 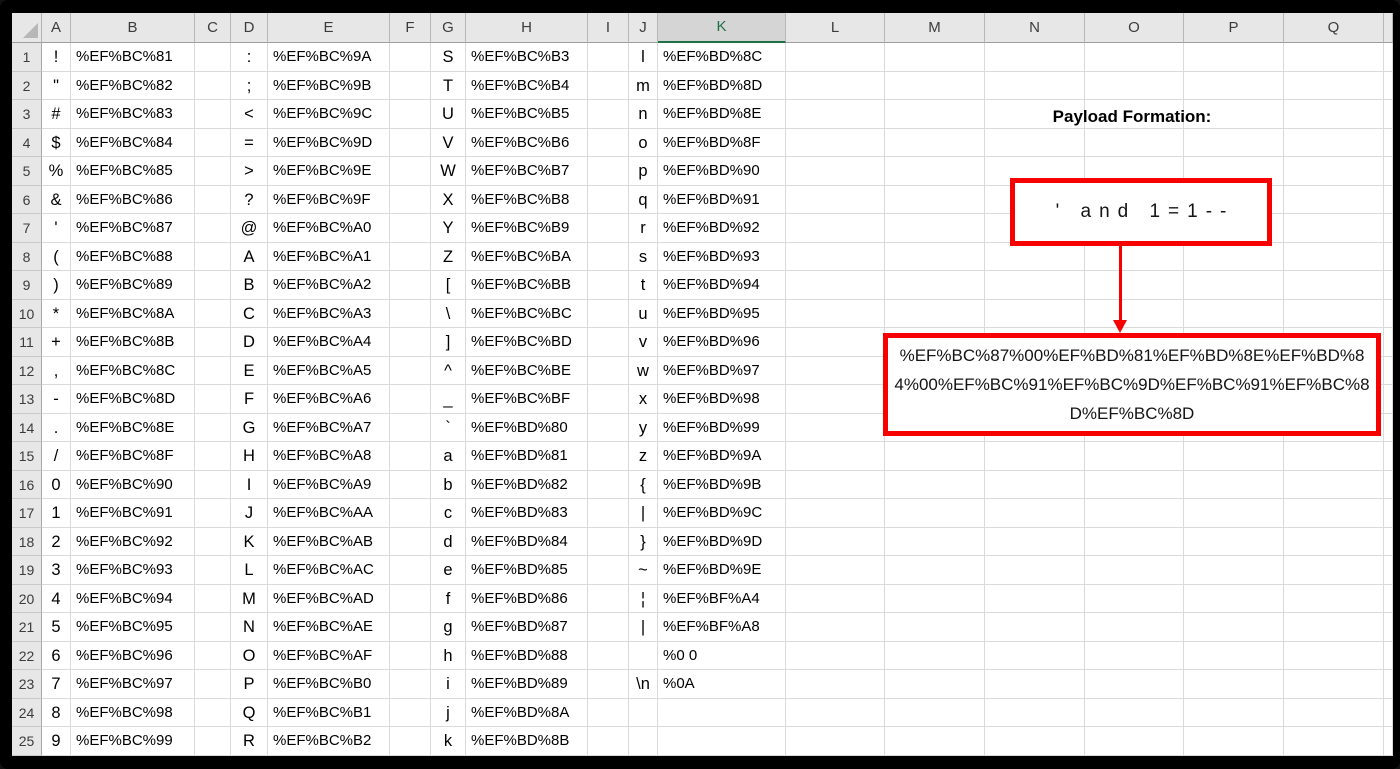 I want to click on cell-M20, so click(x=935, y=598).